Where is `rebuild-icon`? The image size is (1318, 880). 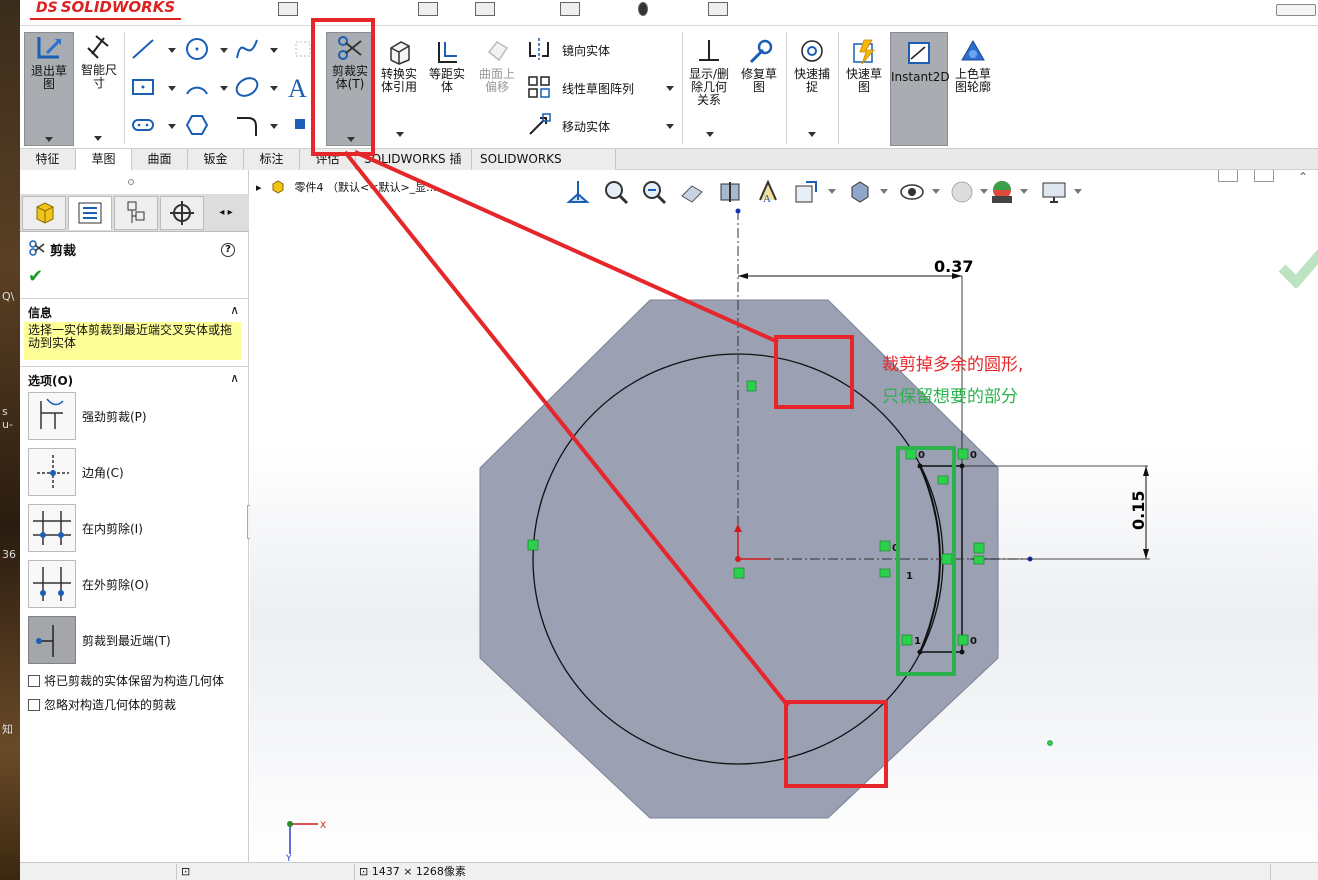 rebuild-icon is located at coordinates (643, 9).